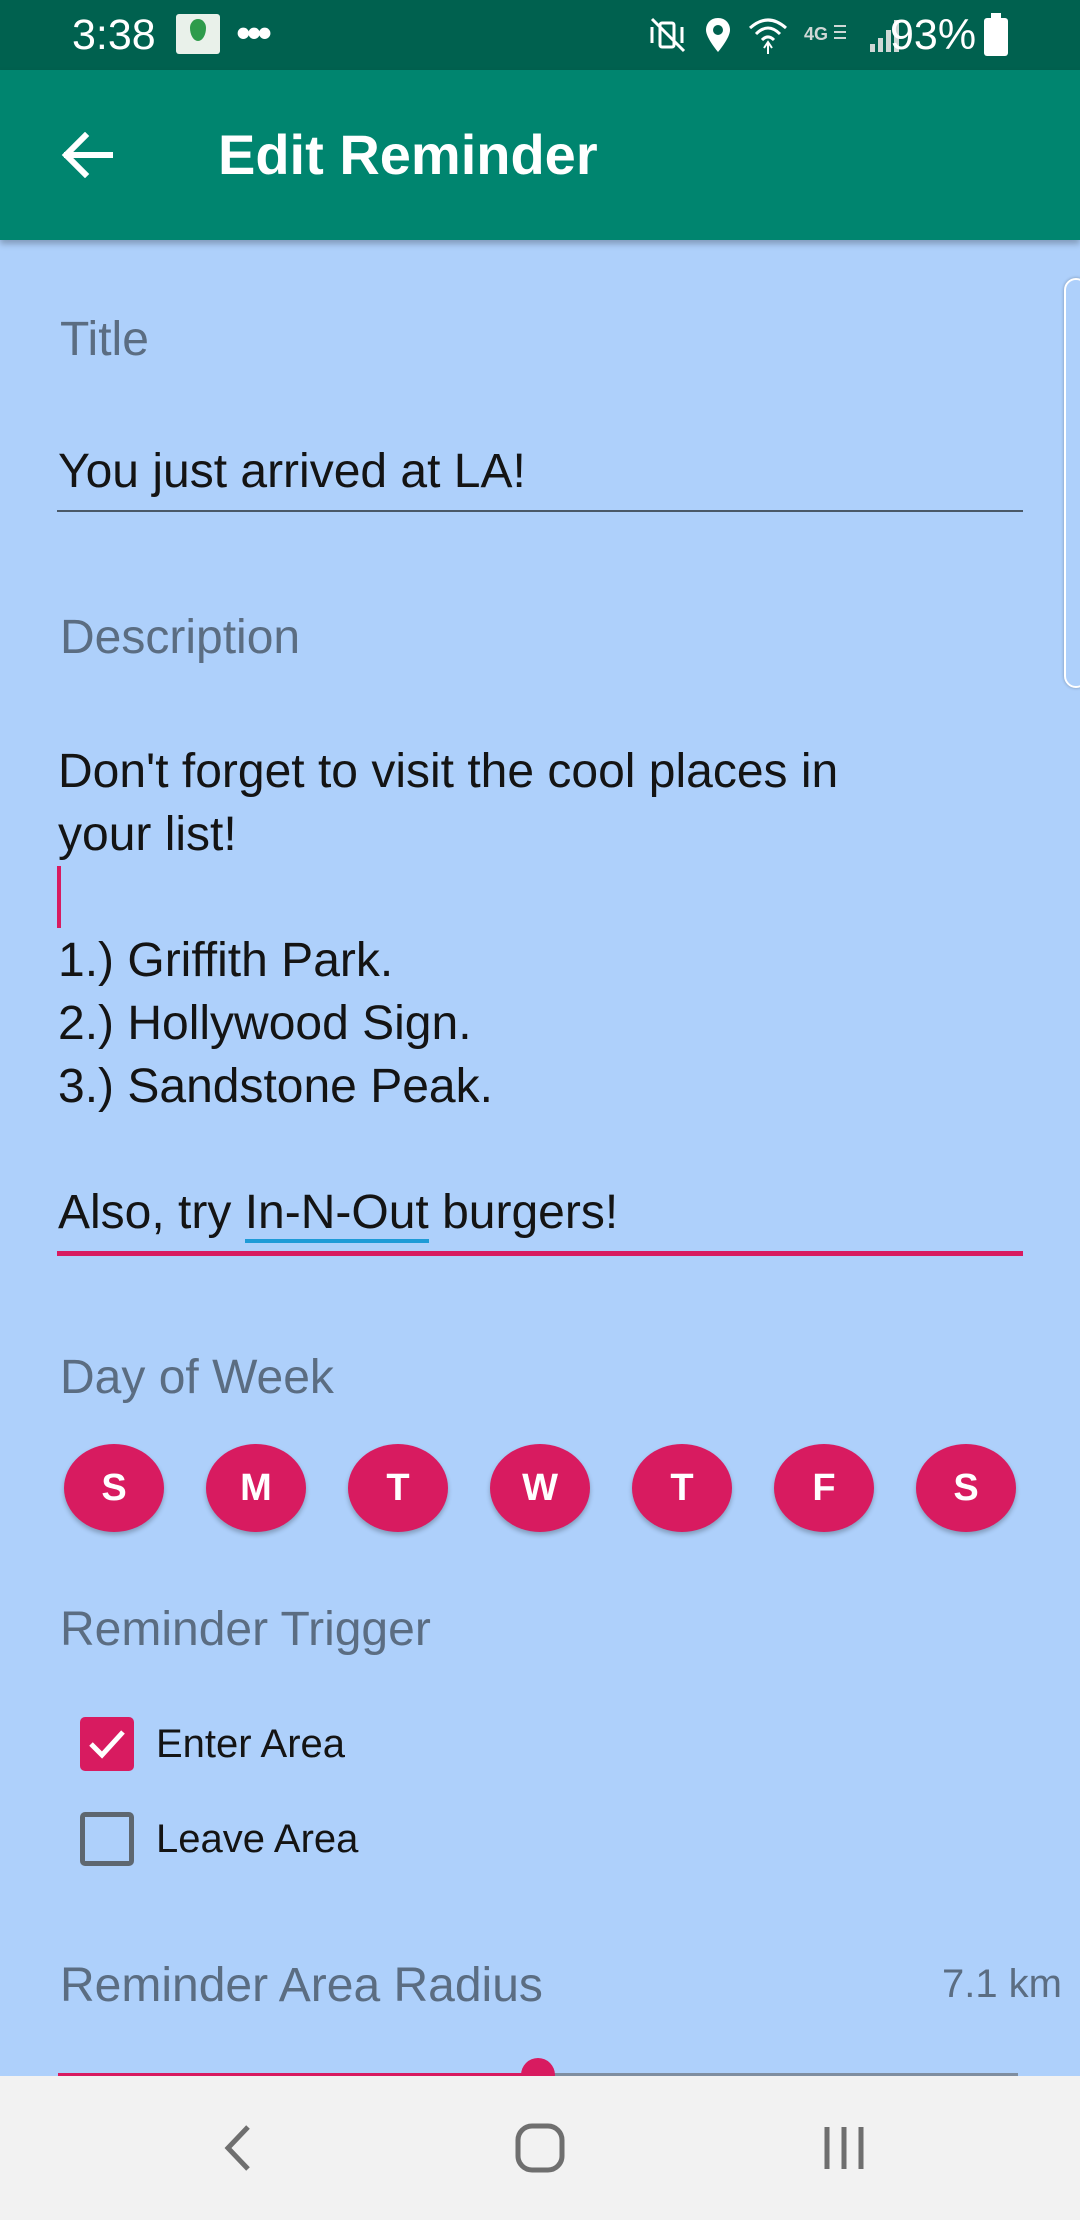 The height and width of the screenshot is (2220, 1080). Describe the element at coordinates (523, 1212) in the screenshot. I see `description-text: burgers!` at that location.